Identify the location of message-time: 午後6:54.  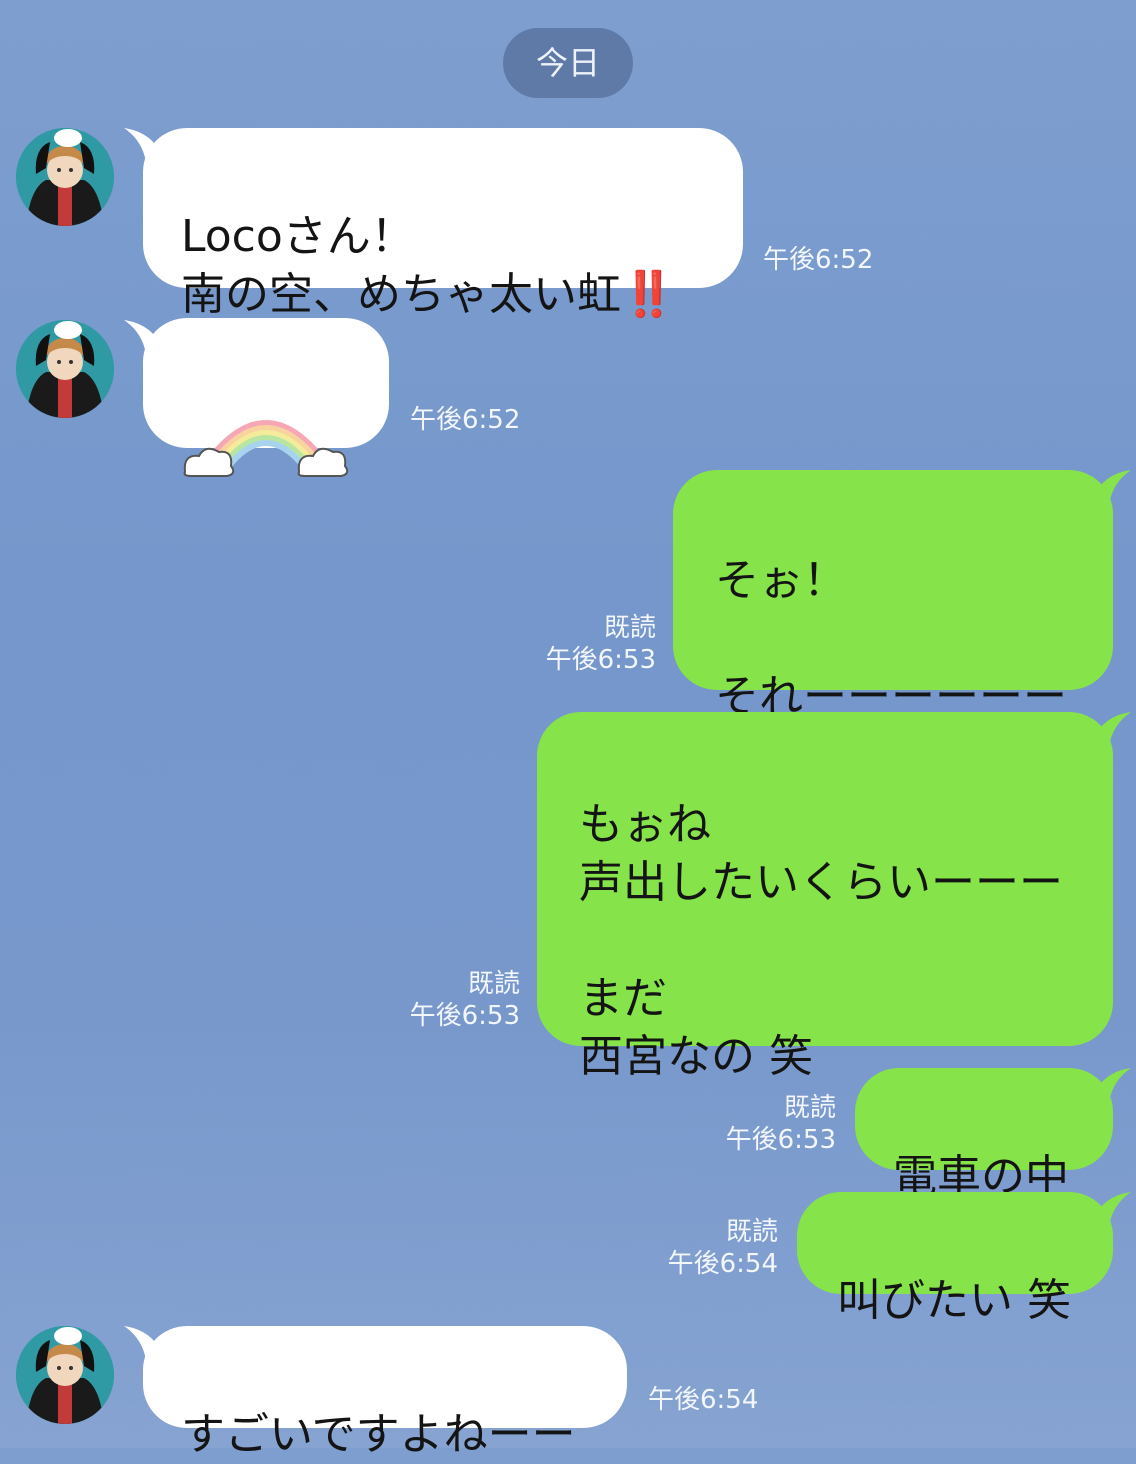
(703, 1400).